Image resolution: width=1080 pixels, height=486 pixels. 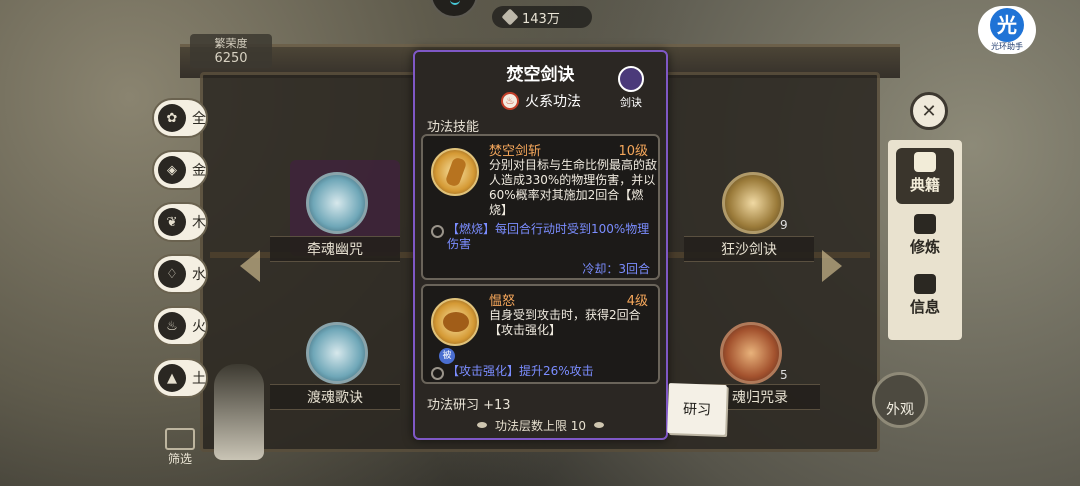 I want to click on prosperity-display: 繁荣度 6250, so click(x=231, y=51).